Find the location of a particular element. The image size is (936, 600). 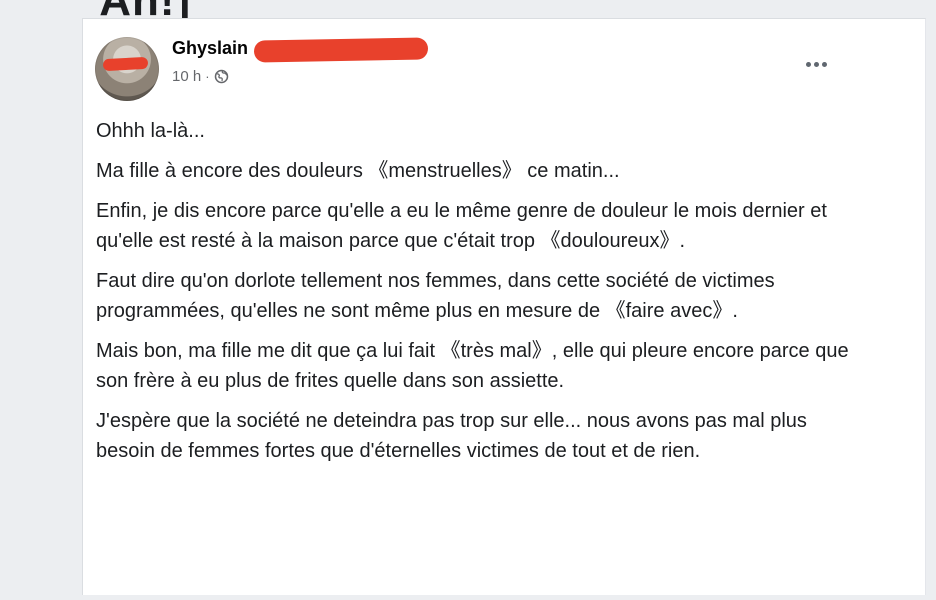

post-meta: 10 h · is located at coordinates (200, 76).